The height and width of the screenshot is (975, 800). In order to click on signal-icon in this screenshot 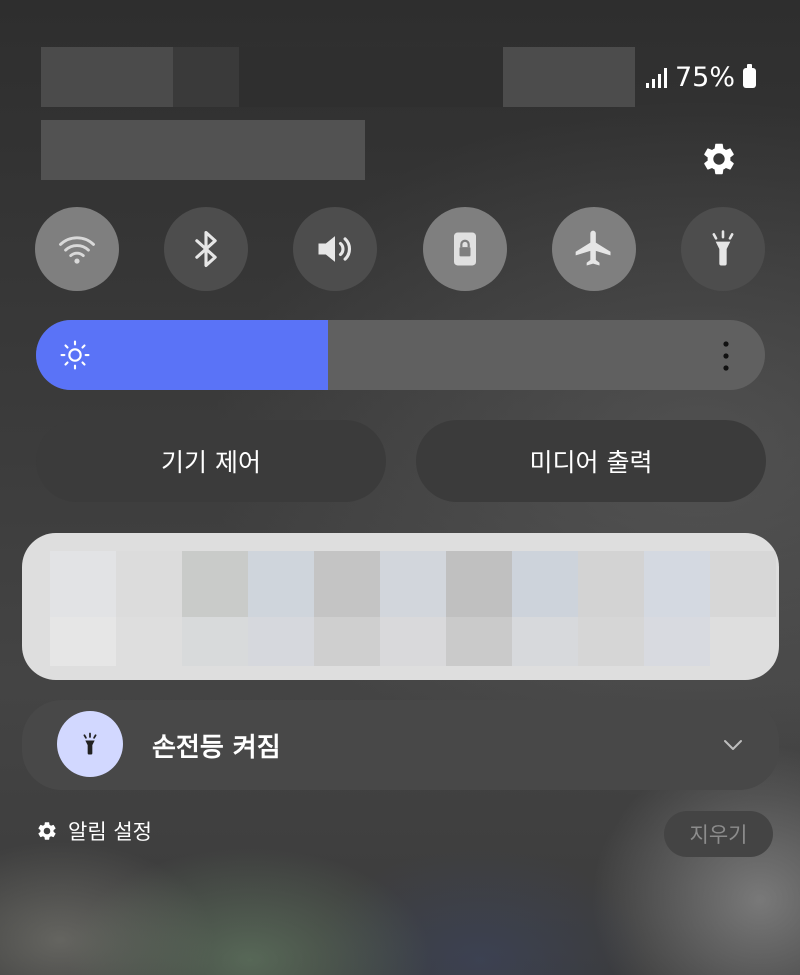, I will do `click(656, 77)`.